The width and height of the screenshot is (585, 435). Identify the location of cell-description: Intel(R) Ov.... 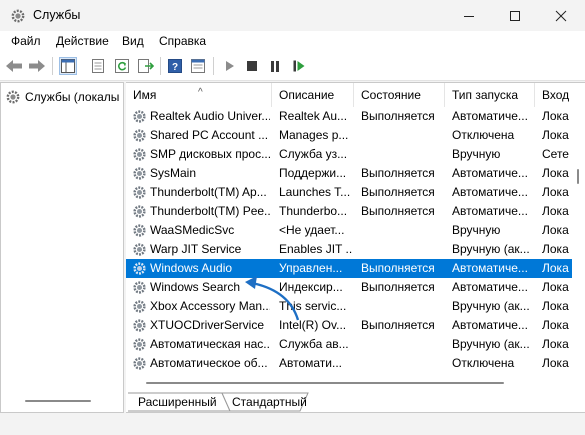
(313, 325).